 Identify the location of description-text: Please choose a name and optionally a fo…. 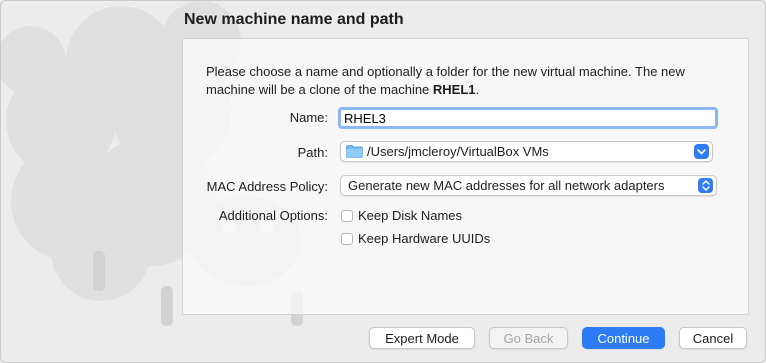
(468, 81).